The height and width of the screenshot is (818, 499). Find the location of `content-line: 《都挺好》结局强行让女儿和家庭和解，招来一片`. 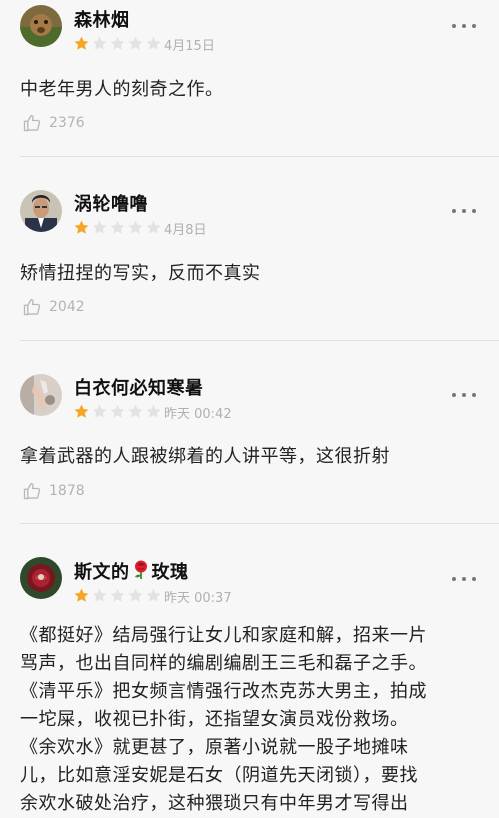

content-line: 《都挺好》结局强行让女儿和家庭和解，招来一片 is located at coordinates (223, 635).